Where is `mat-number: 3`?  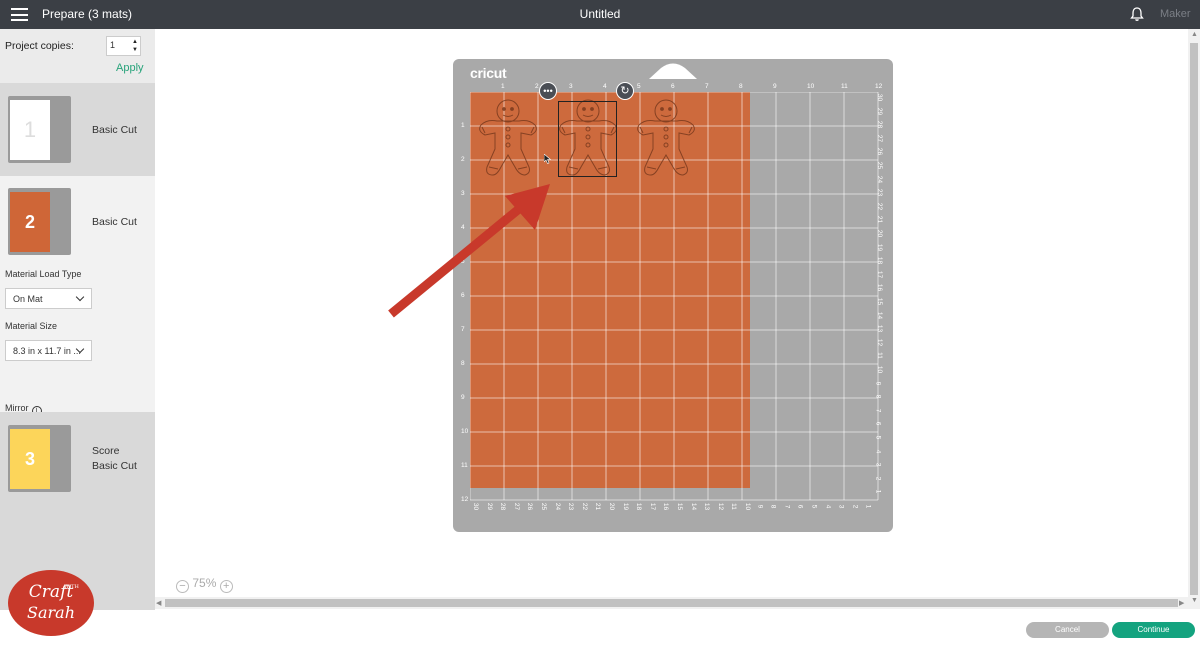 mat-number: 3 is located at coordinates (29, 458).